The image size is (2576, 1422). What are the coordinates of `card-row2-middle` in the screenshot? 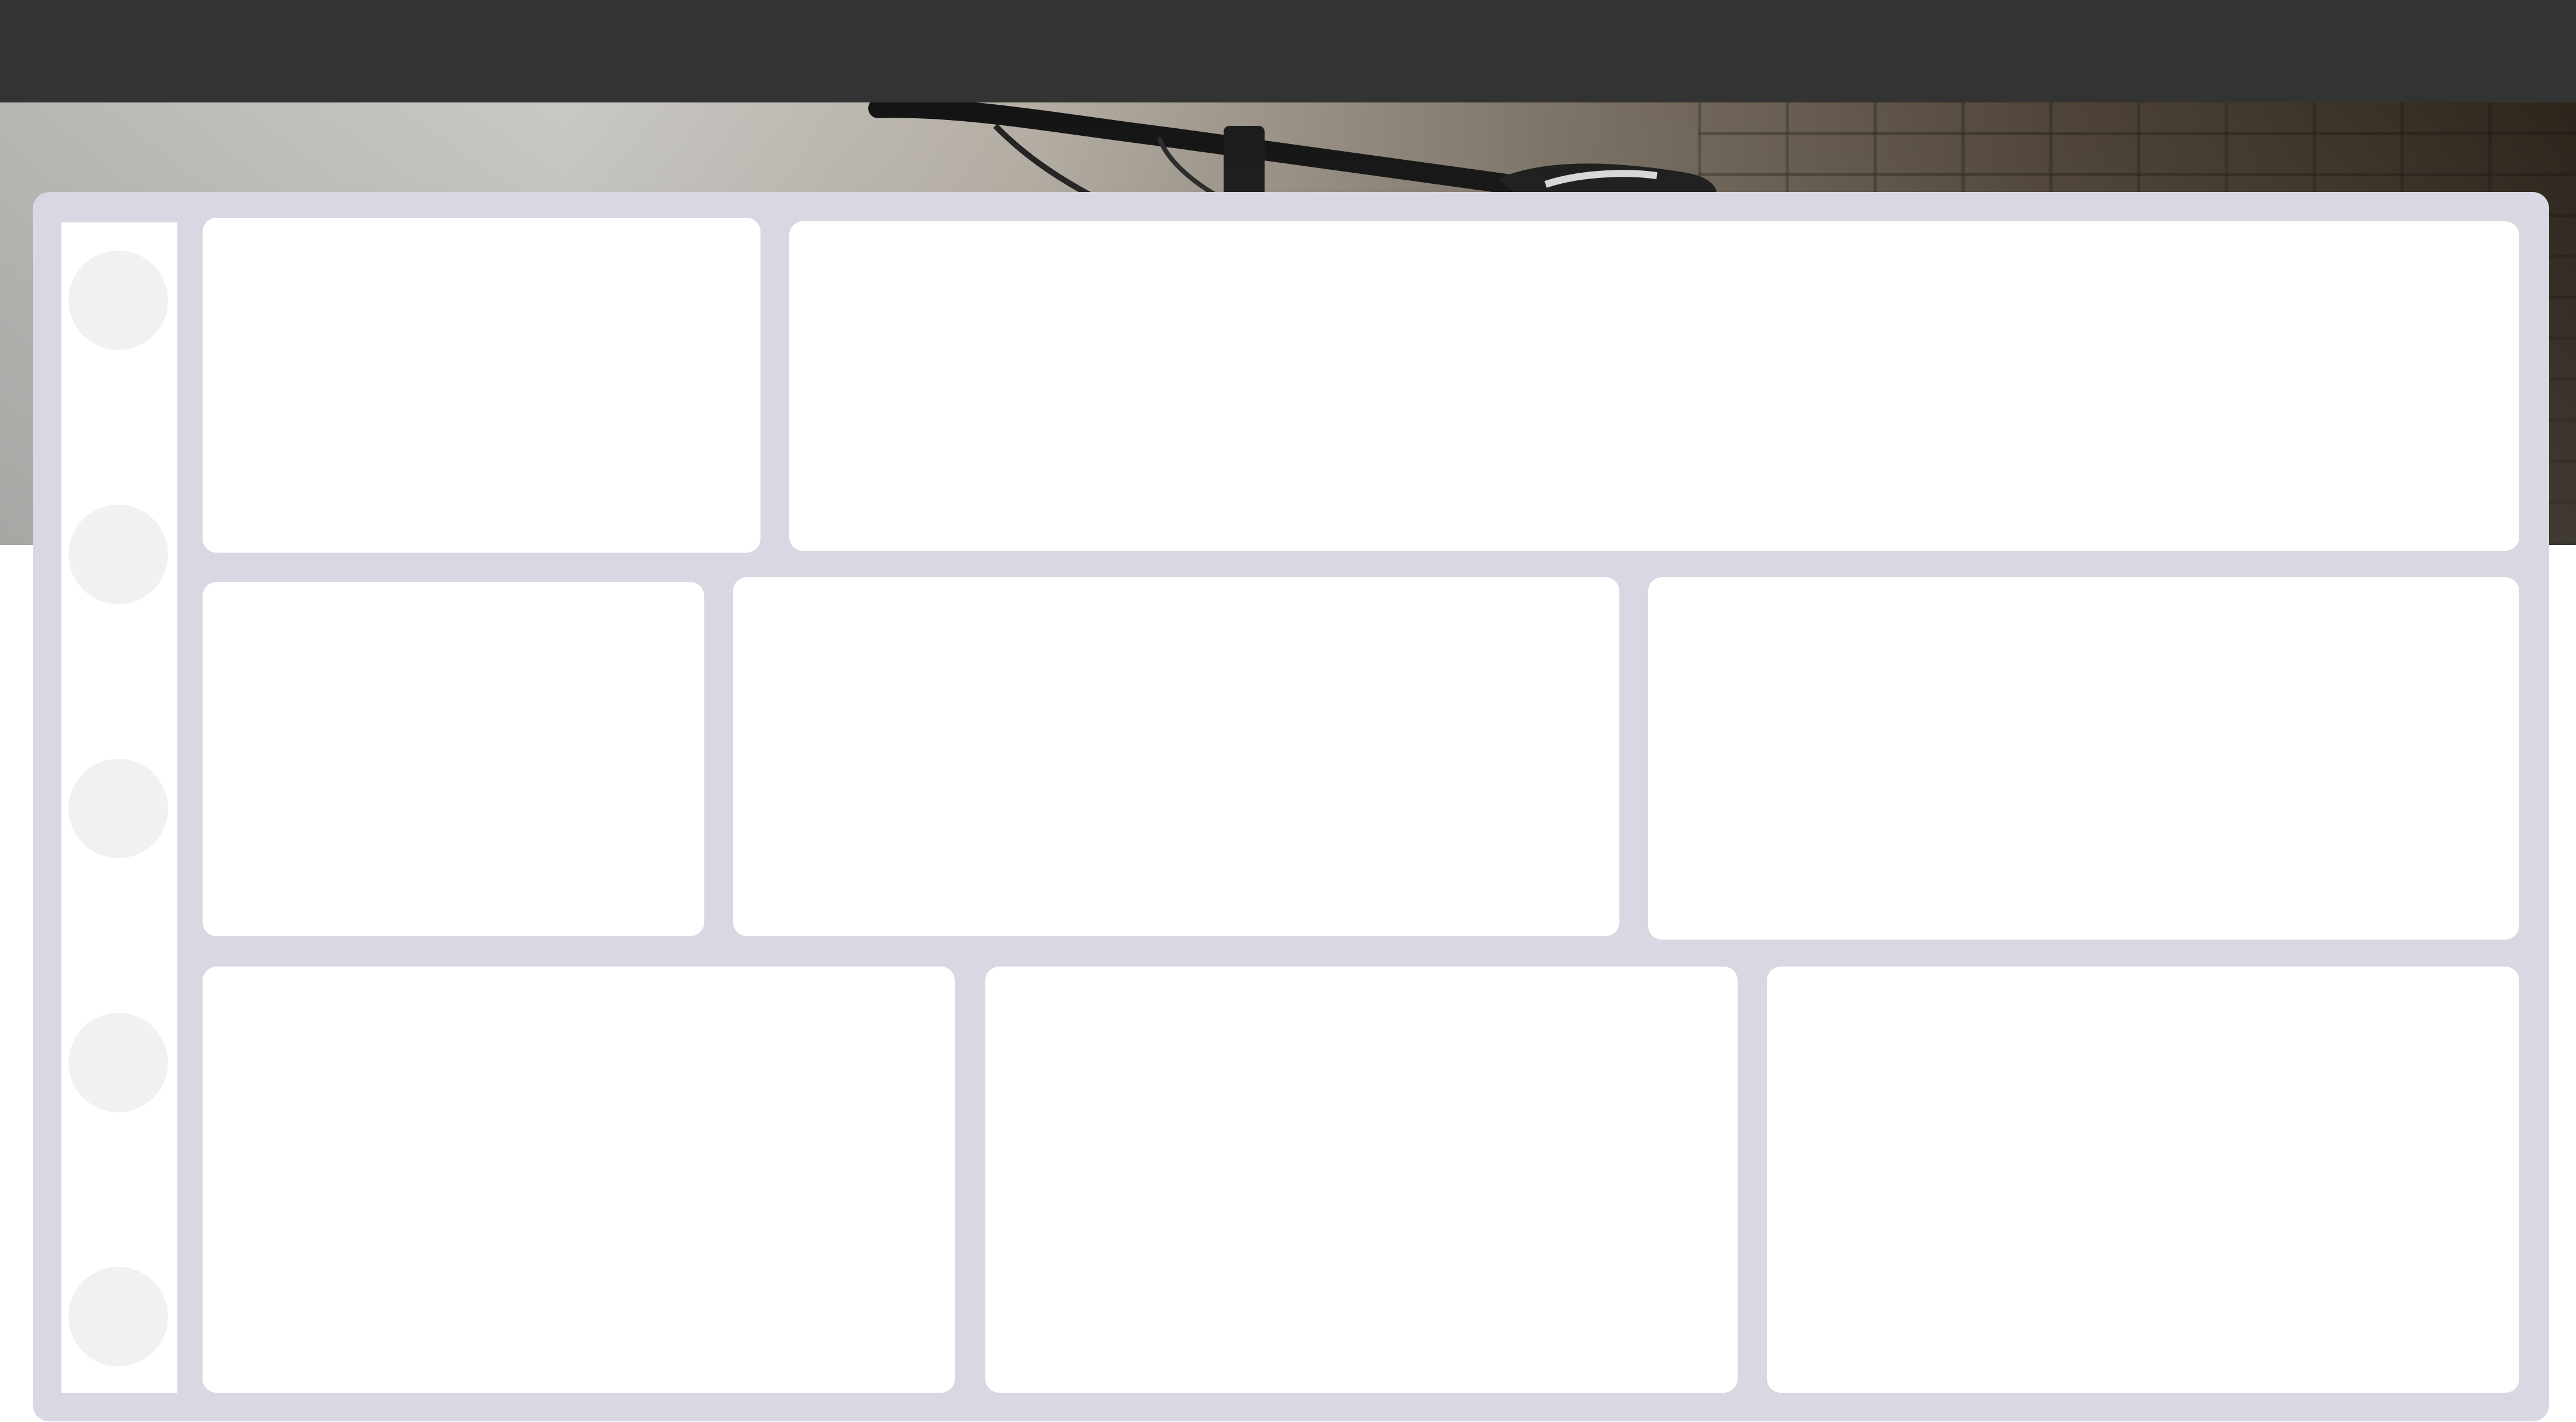 It's located at (1176, 756).